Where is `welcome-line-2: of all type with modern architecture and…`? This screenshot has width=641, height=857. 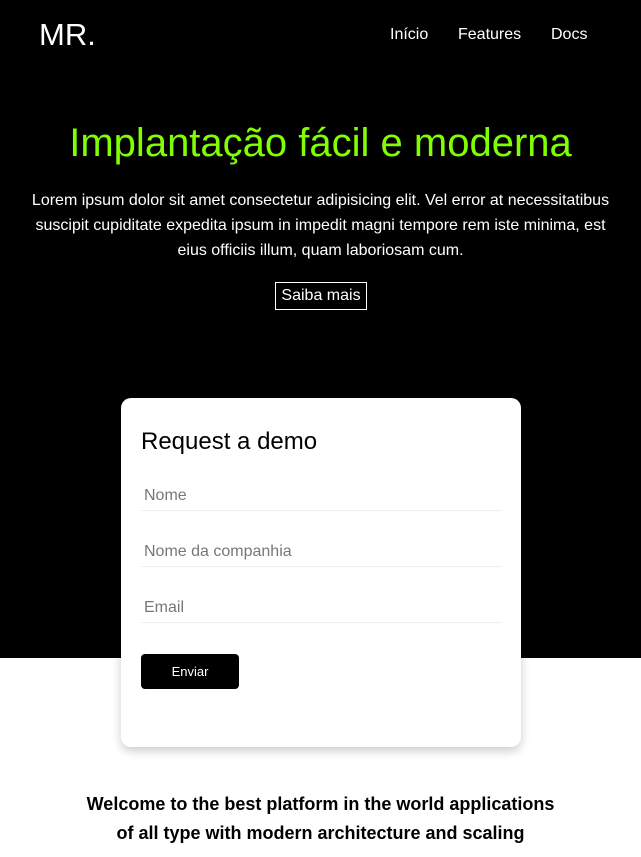 welcome-line-2: of all type with modern architecture and… is located at coordinates (320, 833).